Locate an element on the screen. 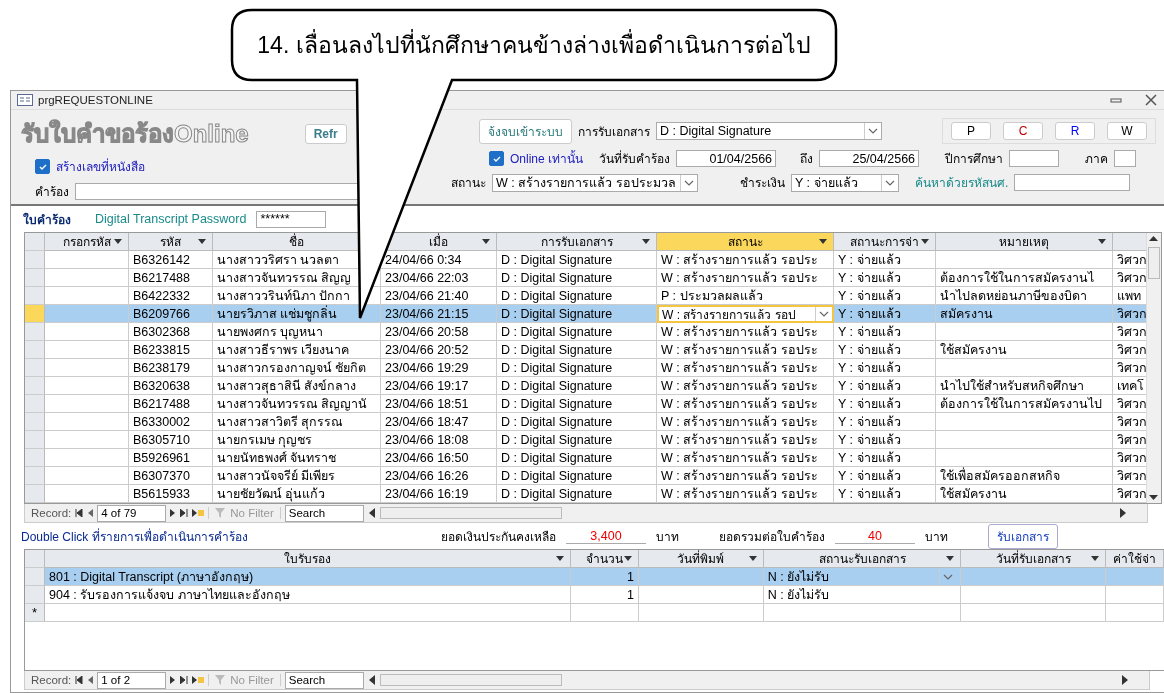 The height and width of the screenshot is (693, 1164). date-field: 01/04/2566 is located at coordinates (726, 158).